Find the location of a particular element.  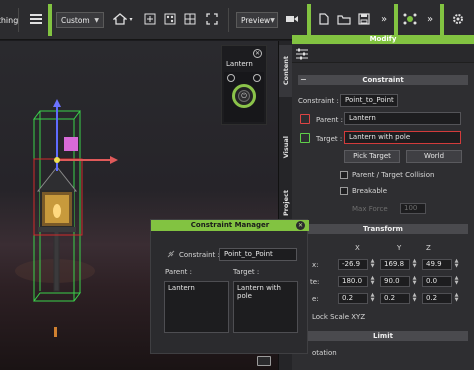

light-widget-body: ⏻ is located at coordinates (244, 97).